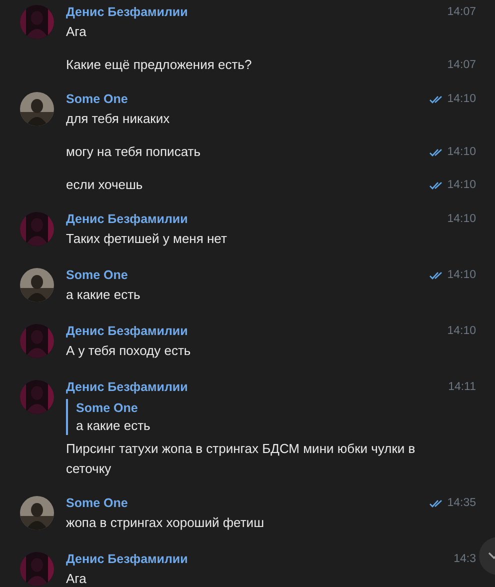 This screenshot has height=587, width=495. I want to click on message-text: а какие есть, so click(103, 295).